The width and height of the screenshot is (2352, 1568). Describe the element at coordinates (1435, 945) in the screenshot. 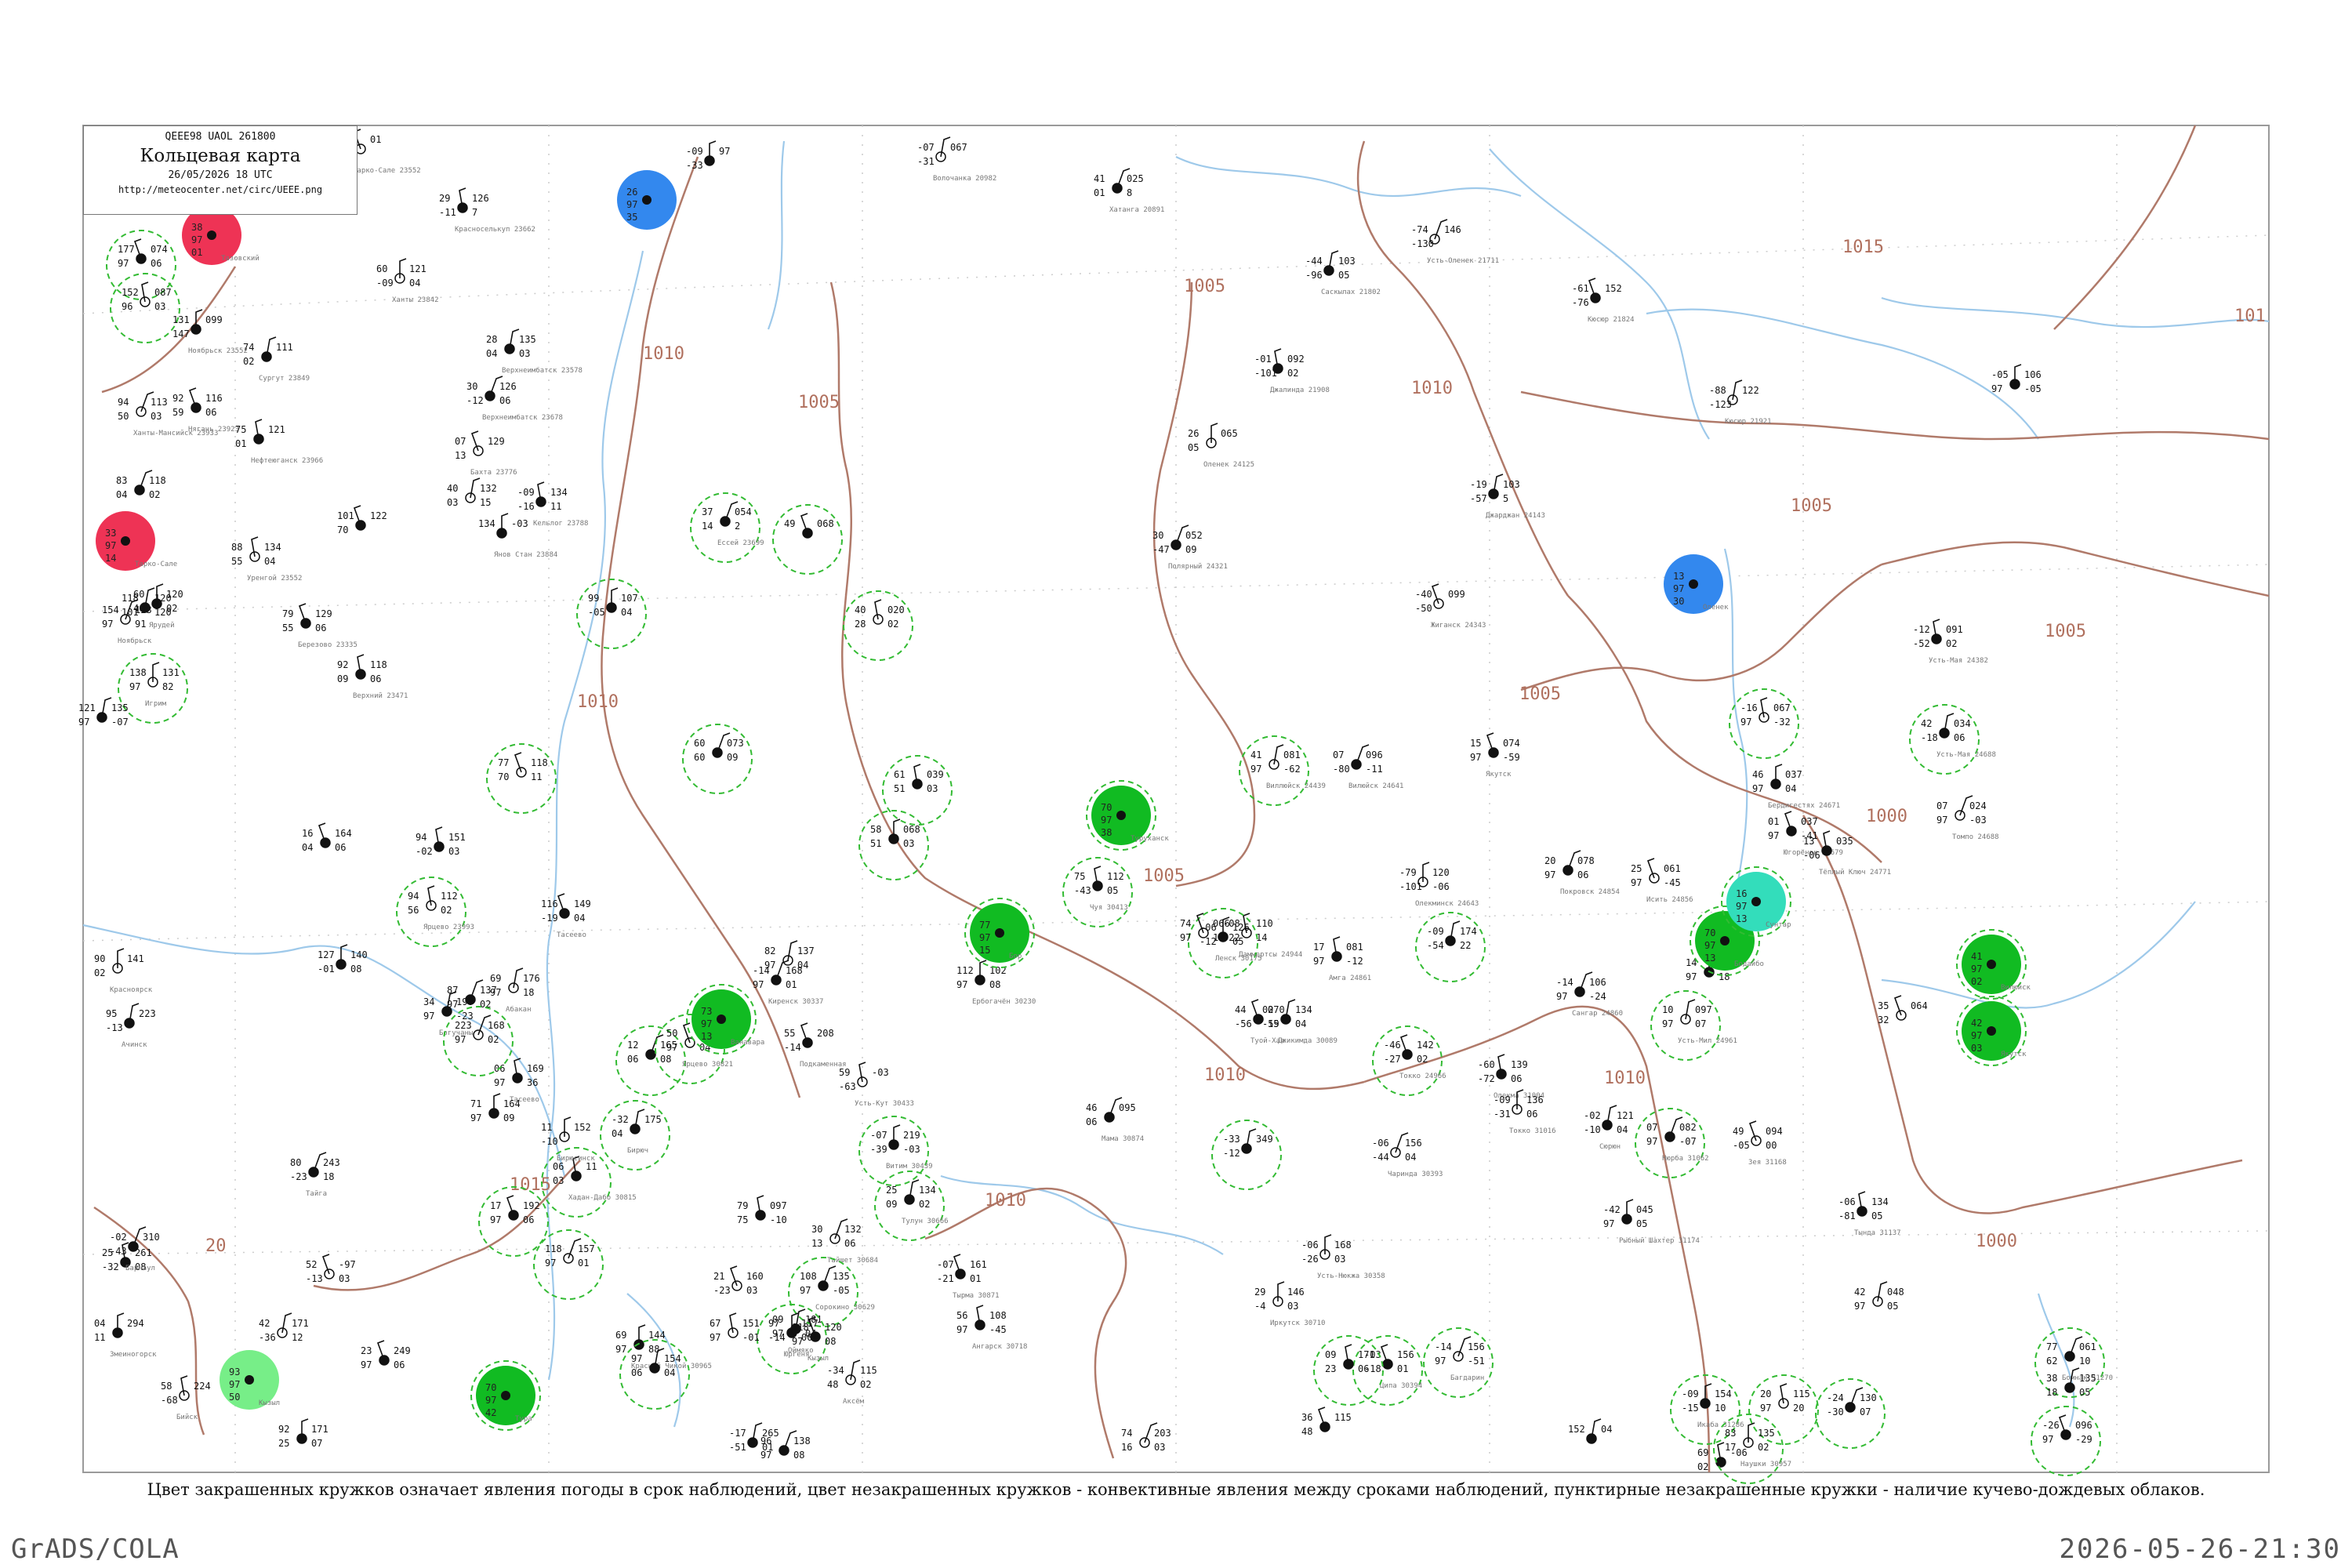

I see `station-value: -54` at that location.